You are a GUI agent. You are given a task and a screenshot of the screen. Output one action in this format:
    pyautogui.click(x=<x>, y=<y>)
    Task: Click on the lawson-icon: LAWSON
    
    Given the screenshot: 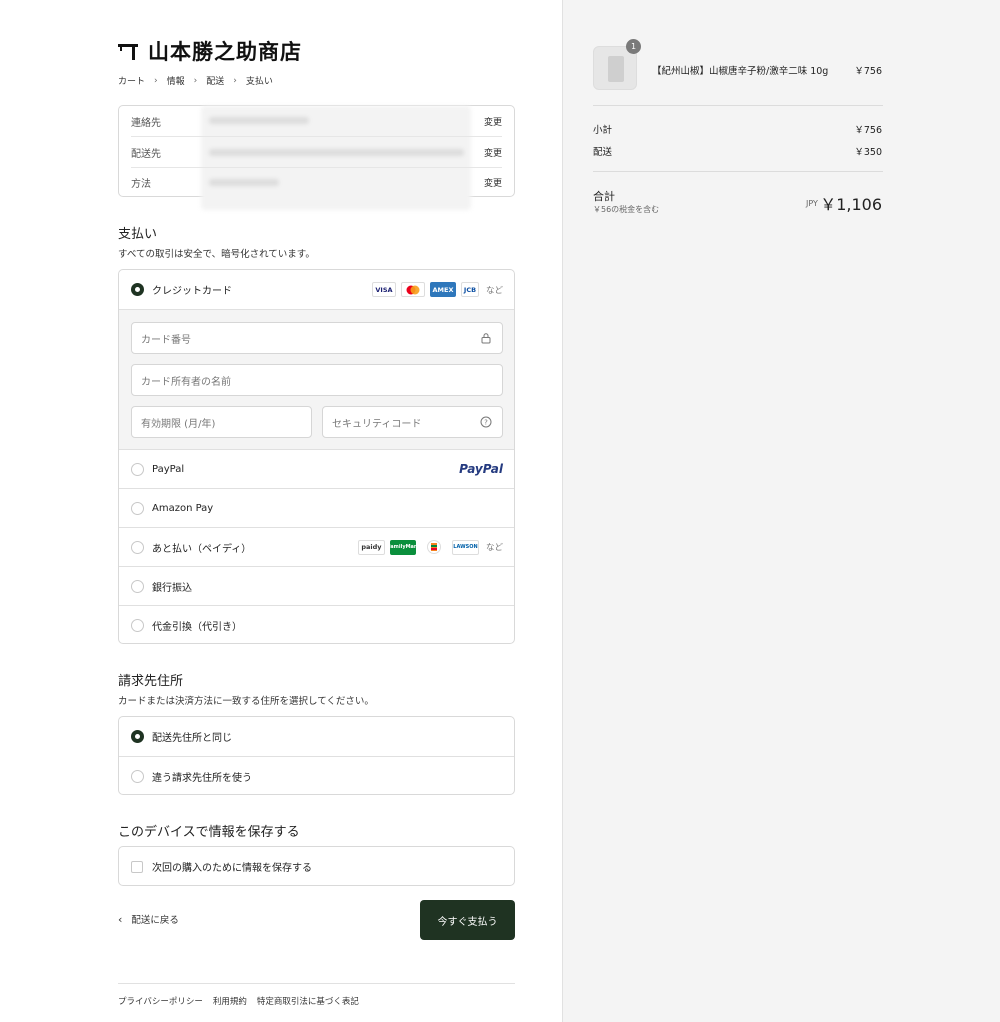 What is the action you would take?
    pyautogui.click(x=465, y=547)
    